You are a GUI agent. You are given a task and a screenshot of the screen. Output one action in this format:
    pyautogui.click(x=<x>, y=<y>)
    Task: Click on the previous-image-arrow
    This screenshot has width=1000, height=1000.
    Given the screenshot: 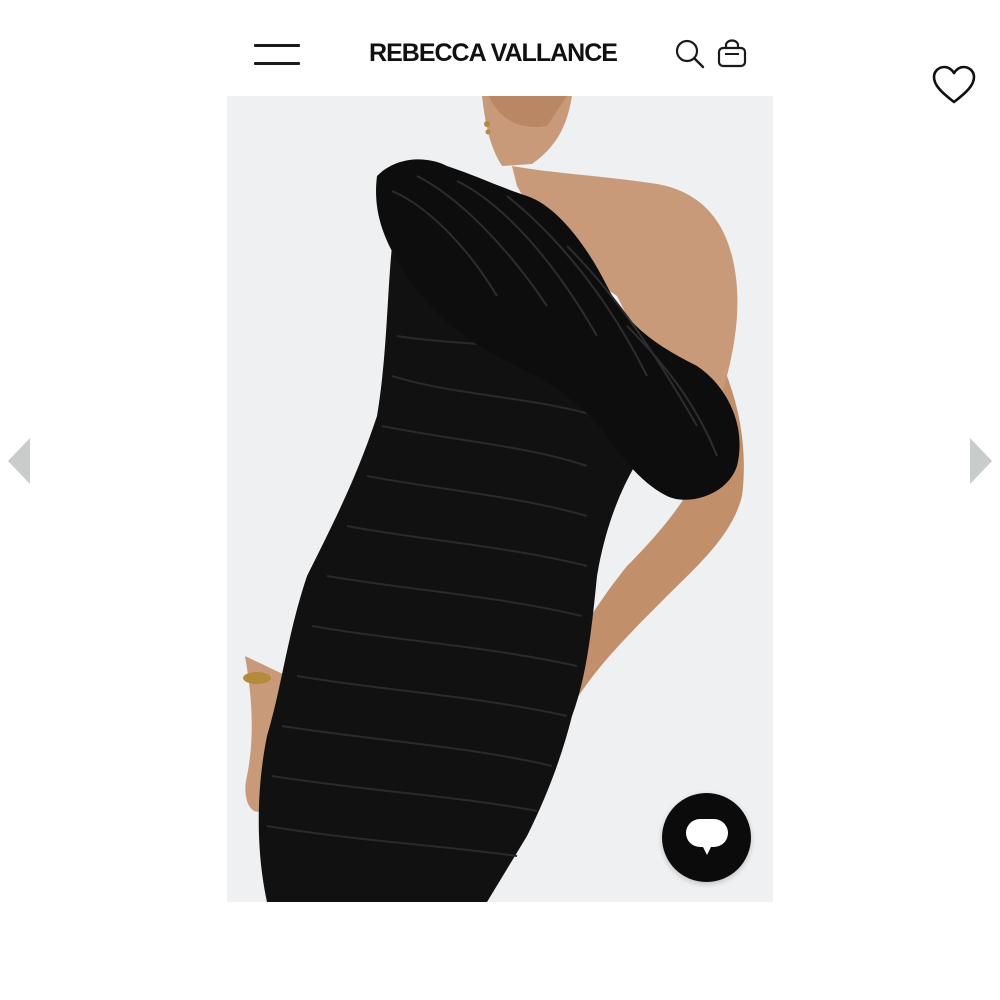 What is the action you would take?
    pyautogui.click(x=19, y=461)
    